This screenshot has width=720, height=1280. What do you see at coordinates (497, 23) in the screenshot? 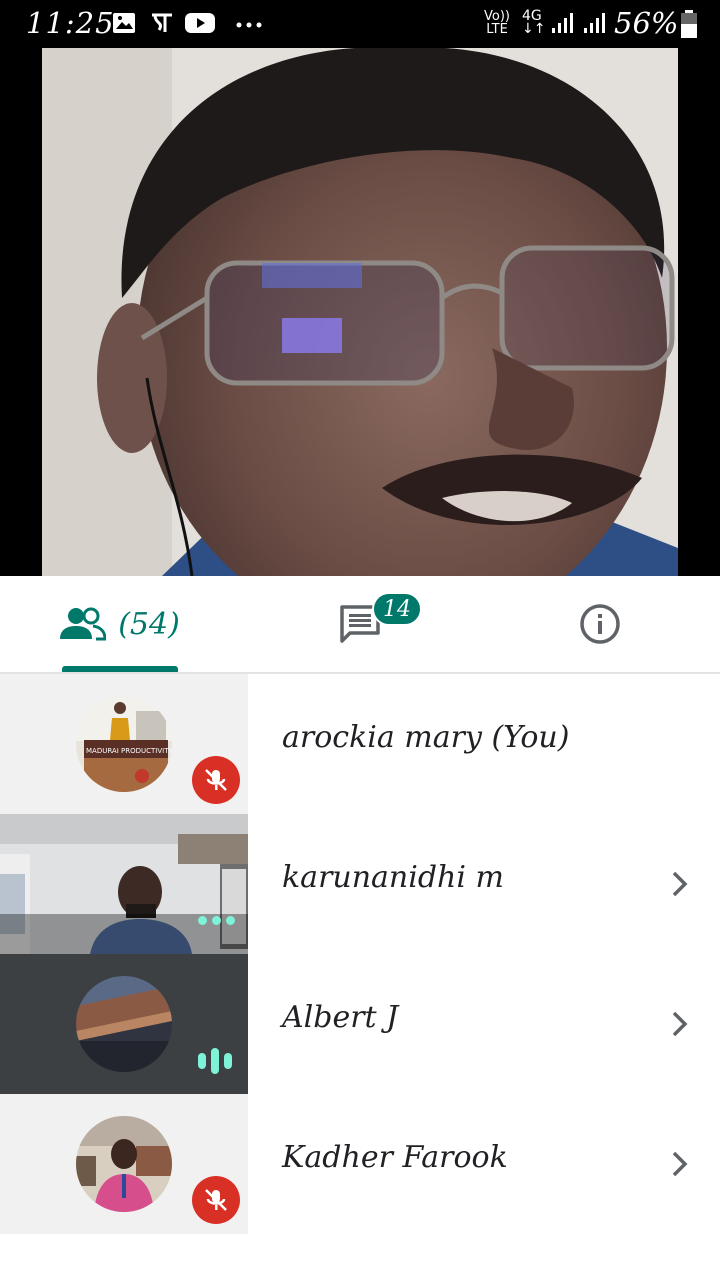
I see `volte-label: Vo)) LTE` at bounding box center [497, 23].